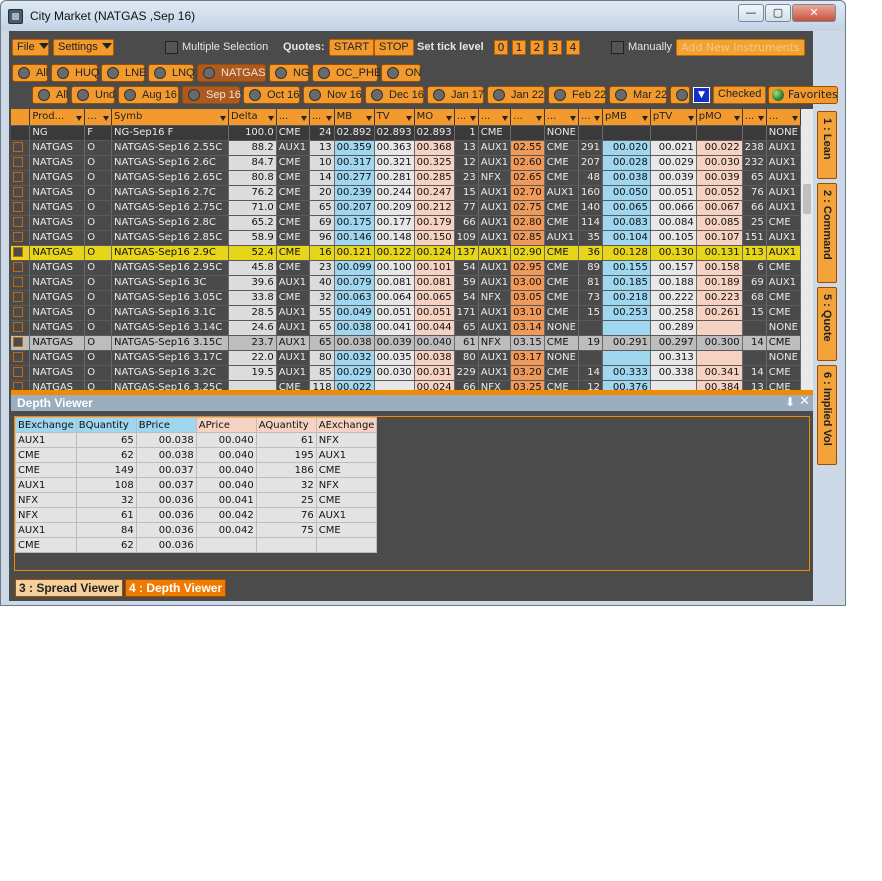 The height and width of the screenshot is (881, 882). Describe the element at coordinates (778, 13) in the screenshot. I see `maximize-button: ▢` at that location.